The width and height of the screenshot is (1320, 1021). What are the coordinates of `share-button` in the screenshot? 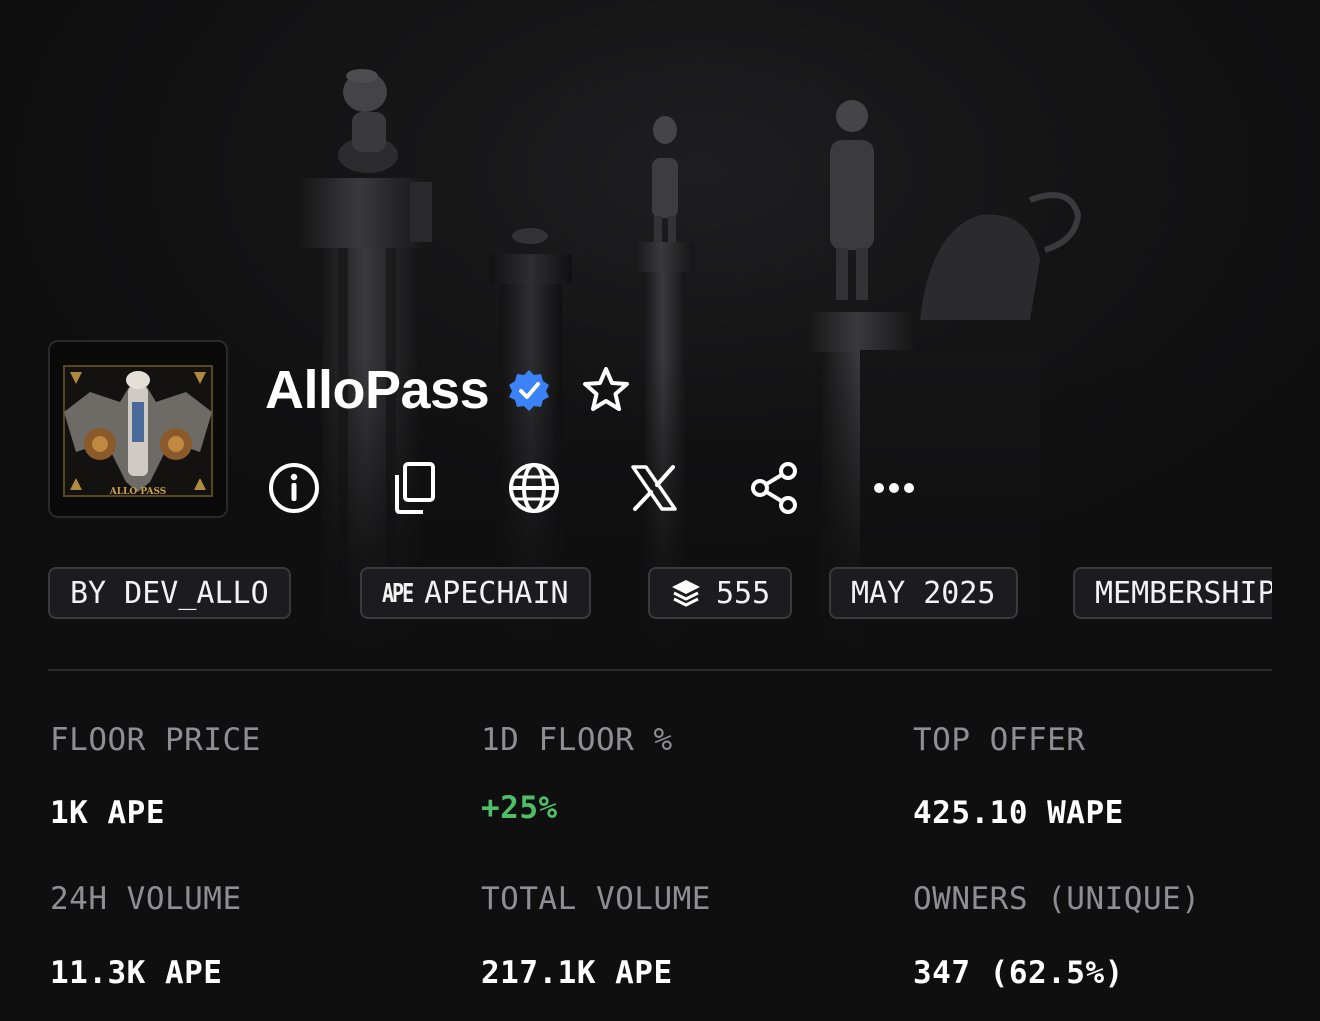 It's located at (774, 488).